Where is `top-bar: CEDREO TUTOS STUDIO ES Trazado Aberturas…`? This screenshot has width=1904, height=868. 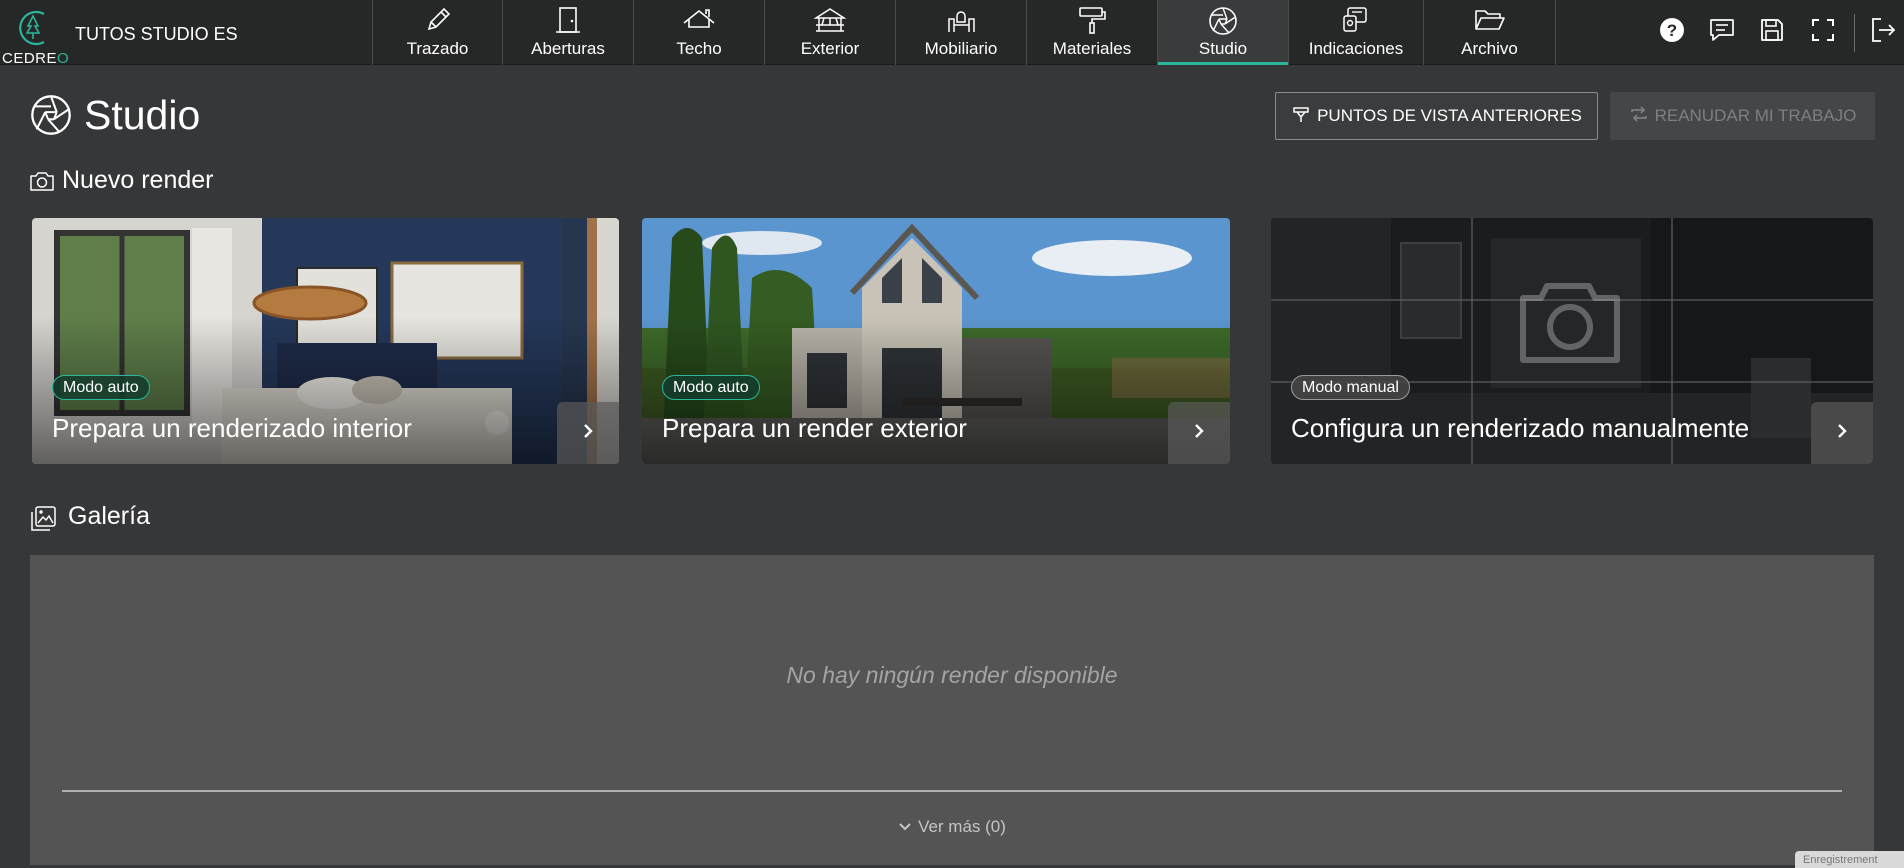 top-bar: CEDREO TUTOS STUDIO ES Trazado Aberturas… is located at coordinates (952, 33).